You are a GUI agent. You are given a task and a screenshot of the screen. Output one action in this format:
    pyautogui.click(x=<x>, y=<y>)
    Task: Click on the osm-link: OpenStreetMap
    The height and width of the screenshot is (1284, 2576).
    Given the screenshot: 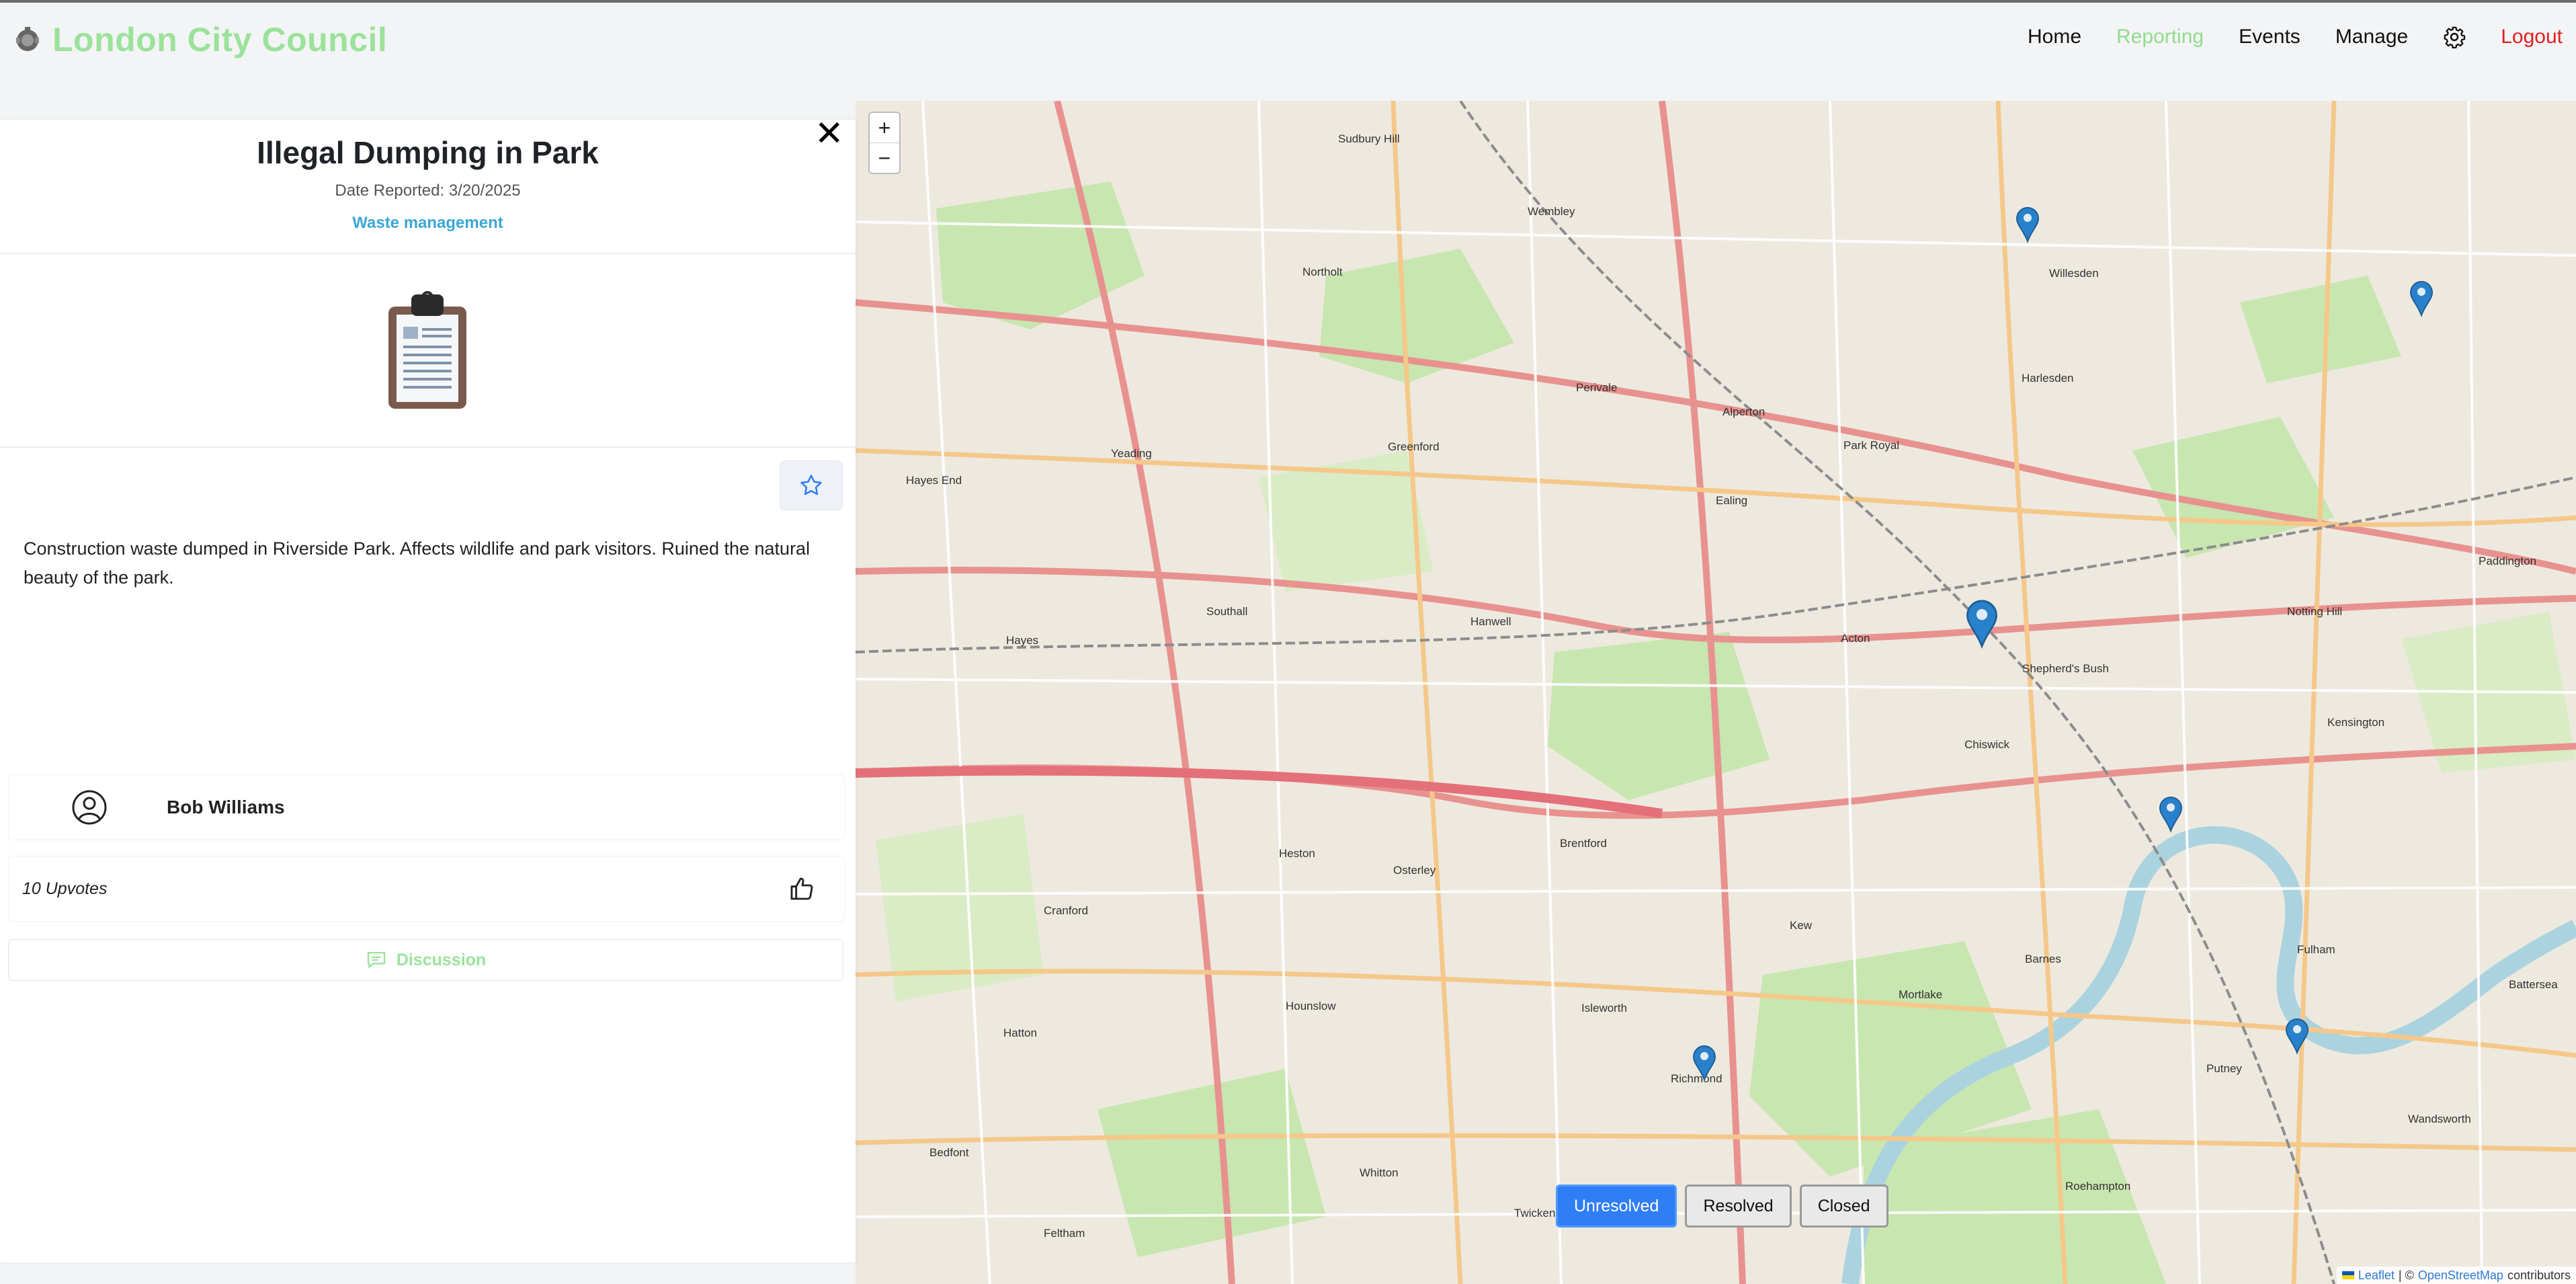 What is the action you would take?
    pyautogui.click(x=2460, y=1276)
    